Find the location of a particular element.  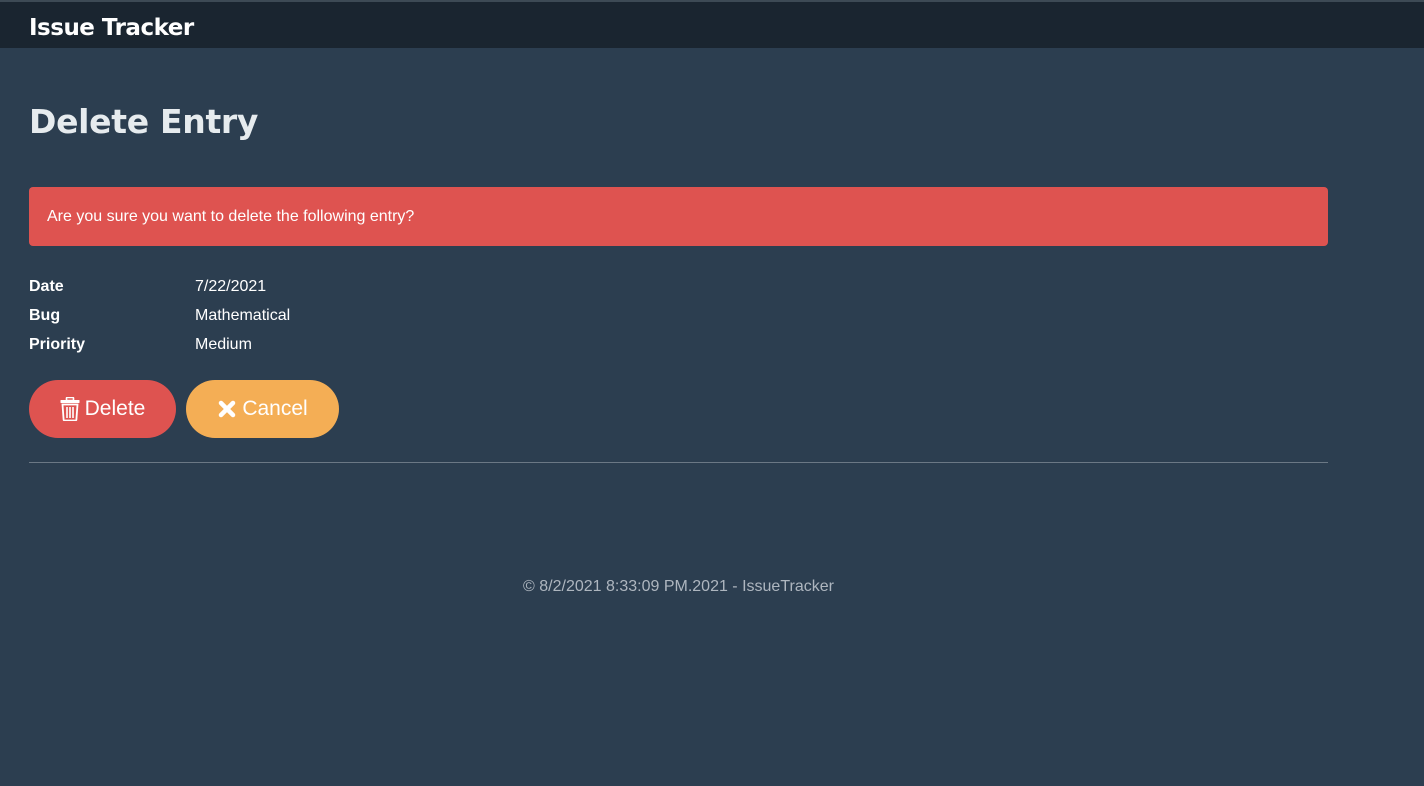

delete-button: Delete is located at coordinates (102, 409).